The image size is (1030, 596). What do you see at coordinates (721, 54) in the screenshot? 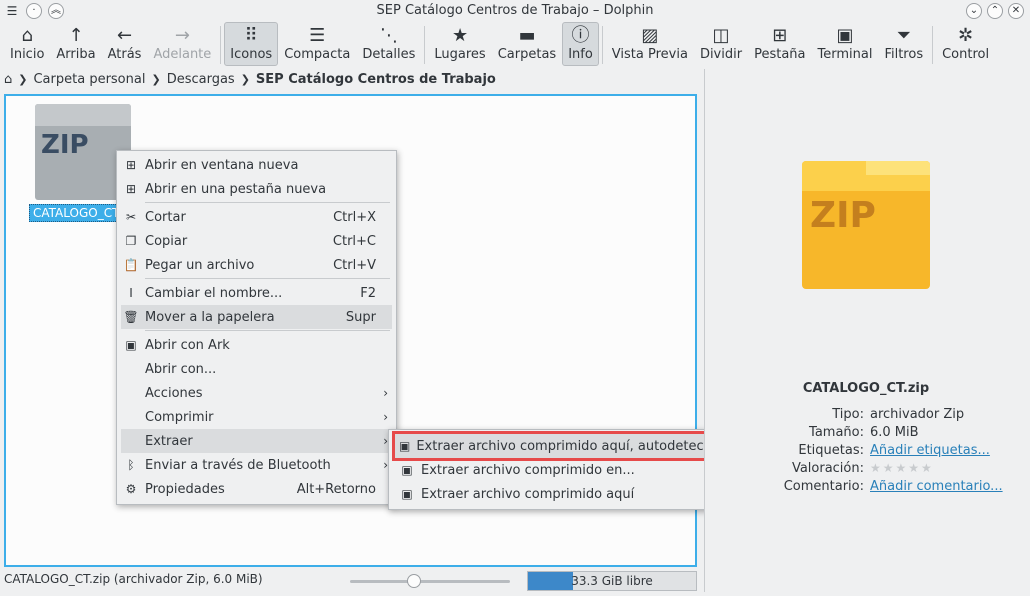
I see `toolbar-label: Dividir` at bounding box center [721, 54].